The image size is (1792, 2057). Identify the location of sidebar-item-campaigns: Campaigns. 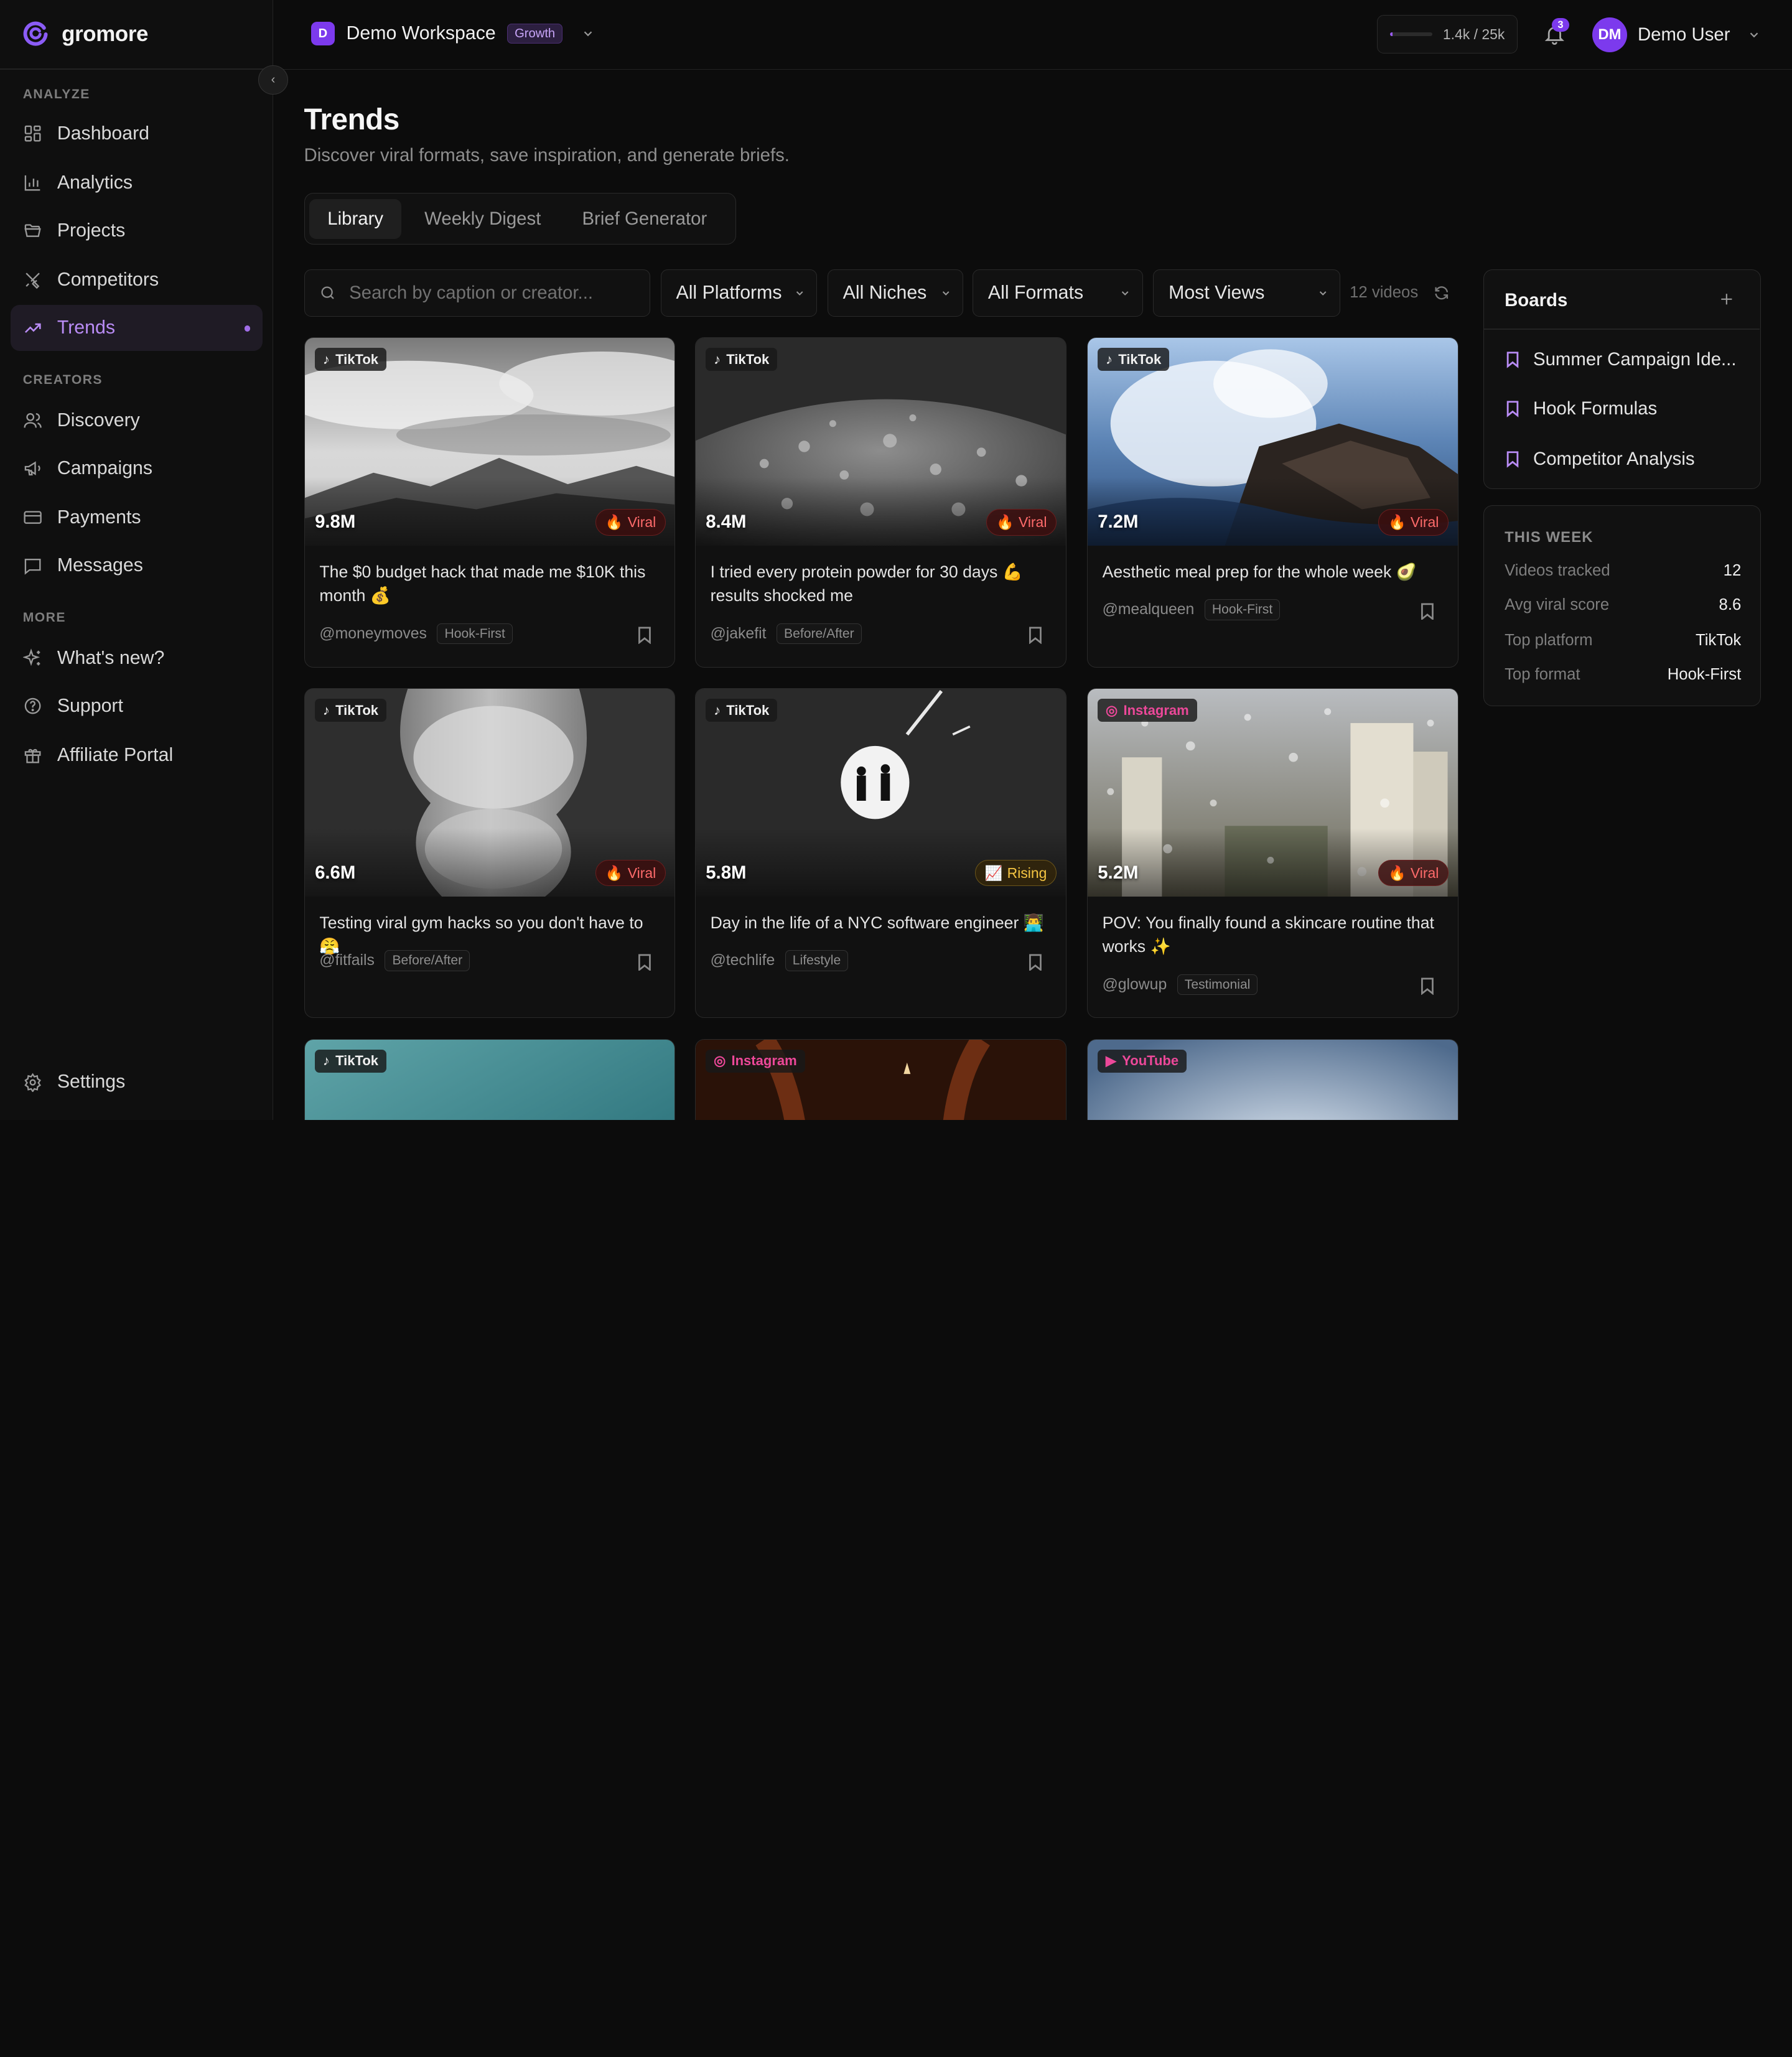
(137, 468).